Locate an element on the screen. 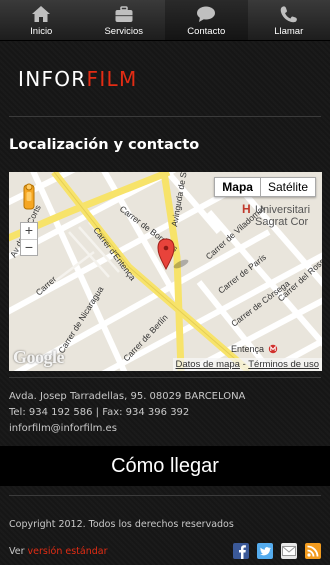  section-title: Localización y contacto is located at coordinates (104, 145).